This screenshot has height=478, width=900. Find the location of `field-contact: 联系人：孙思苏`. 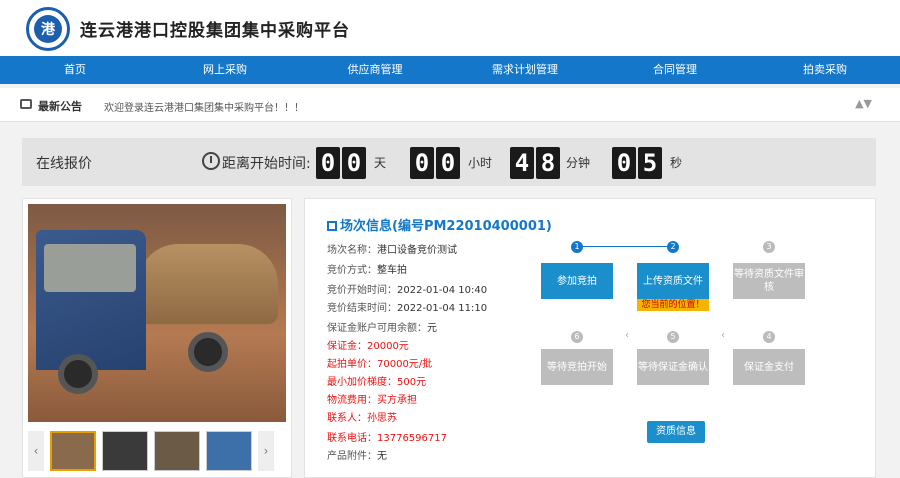

field-contact: 联系人：孙思苏 is located at coordinates (362, 416).